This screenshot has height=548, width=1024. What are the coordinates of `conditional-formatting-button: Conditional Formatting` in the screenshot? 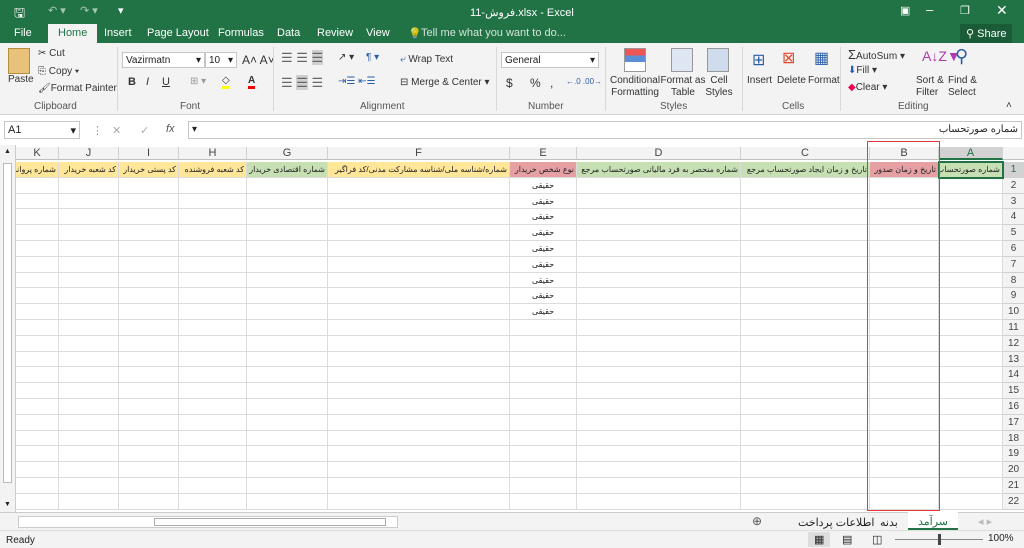 It's located at (635, 87).